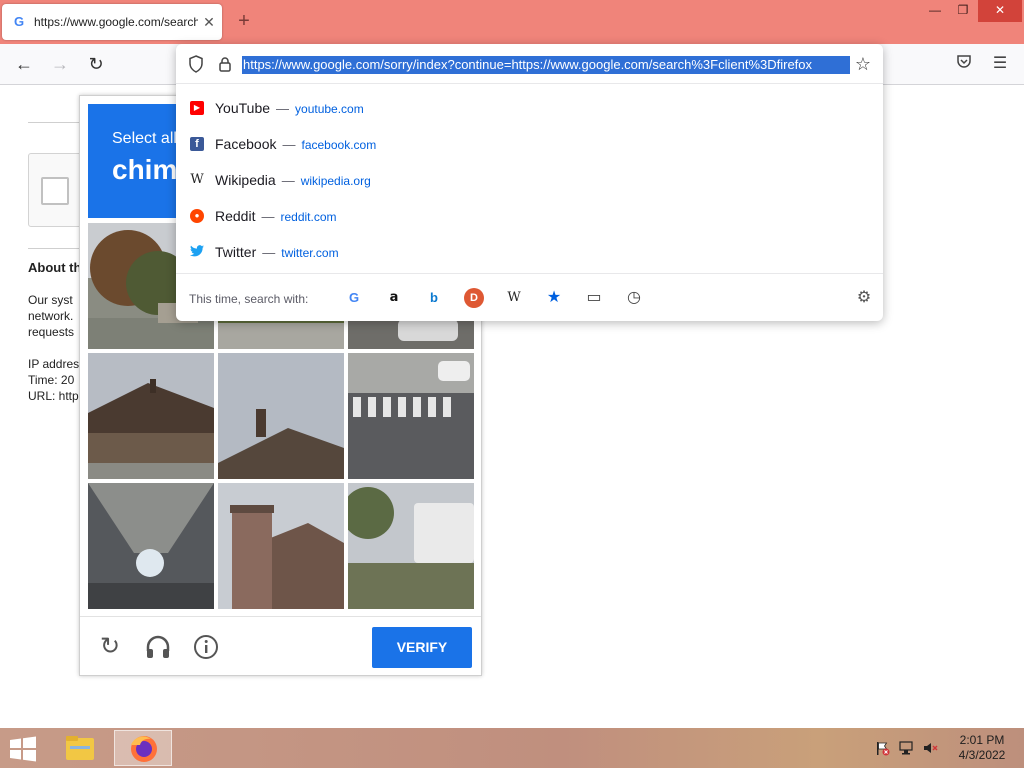 The image size is (1024, 768). I want to click on reload-challenge-icon: ↻, so click(110, 647).